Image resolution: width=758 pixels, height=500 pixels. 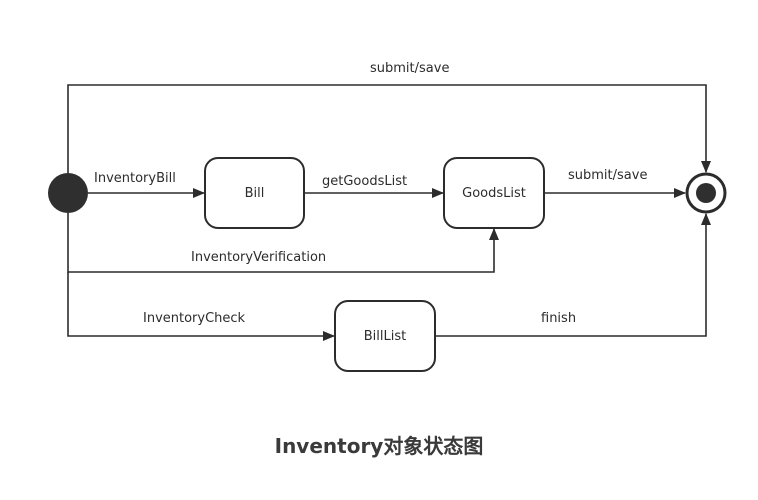 What do you see at coordinates (379, 446) in the screenshot?
I see `diagram-title: Inventory对象状态图` at bounding box center [379, 446].